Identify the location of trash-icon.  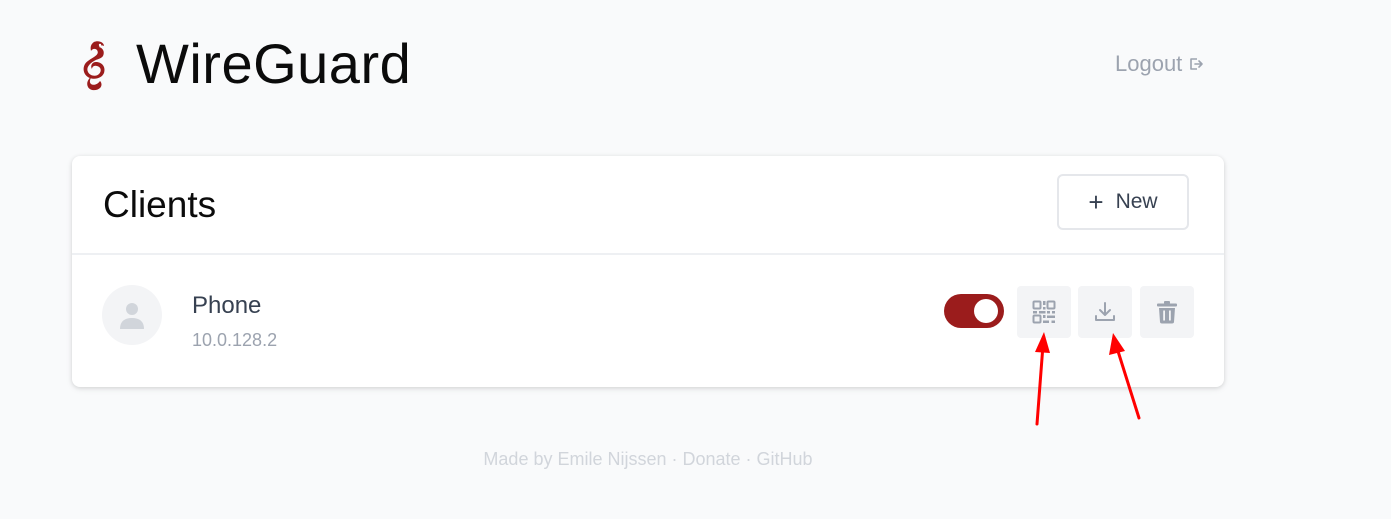
(1167, 312).